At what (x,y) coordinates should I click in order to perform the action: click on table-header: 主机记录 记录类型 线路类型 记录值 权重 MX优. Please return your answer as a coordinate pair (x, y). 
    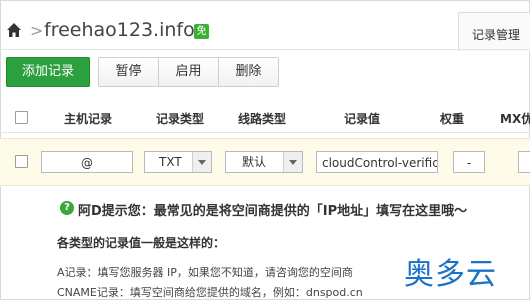
    Looking at the image, I should click on (265, 117).